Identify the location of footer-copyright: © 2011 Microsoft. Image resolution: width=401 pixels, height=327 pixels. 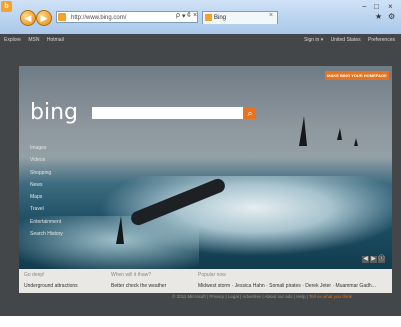
(189, 296).